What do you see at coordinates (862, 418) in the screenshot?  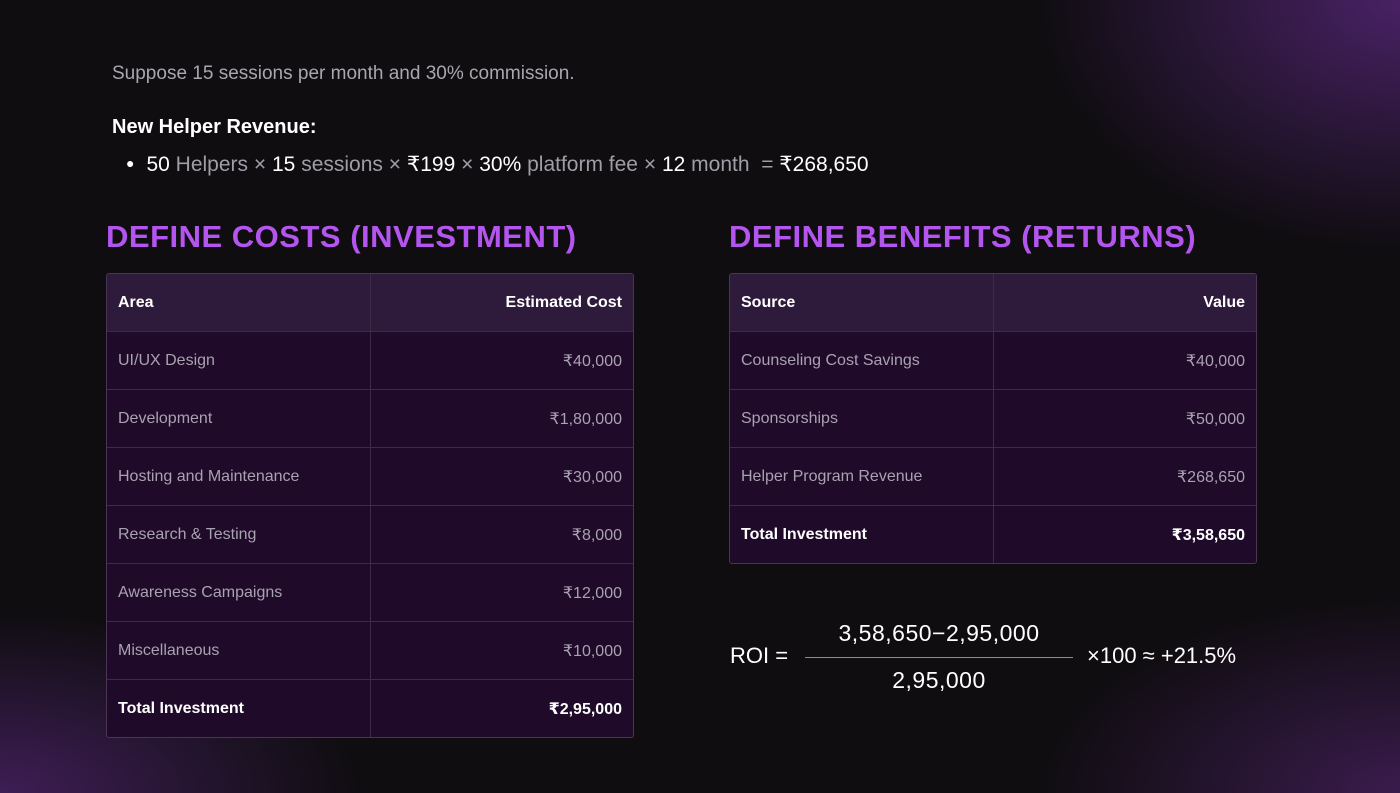 I see `source-cell: Sponsorships` at bounding box center [862, 418].